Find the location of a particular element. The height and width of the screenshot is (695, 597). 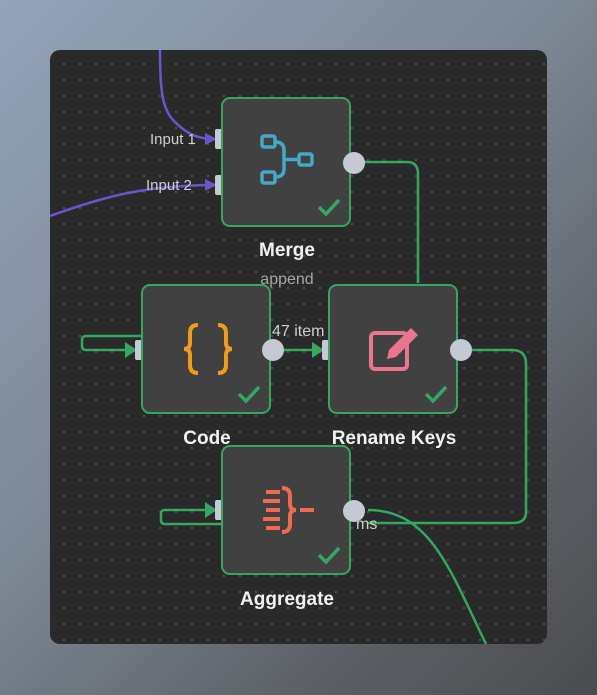

edit-pen-icon is located at coordinates (393, 349).